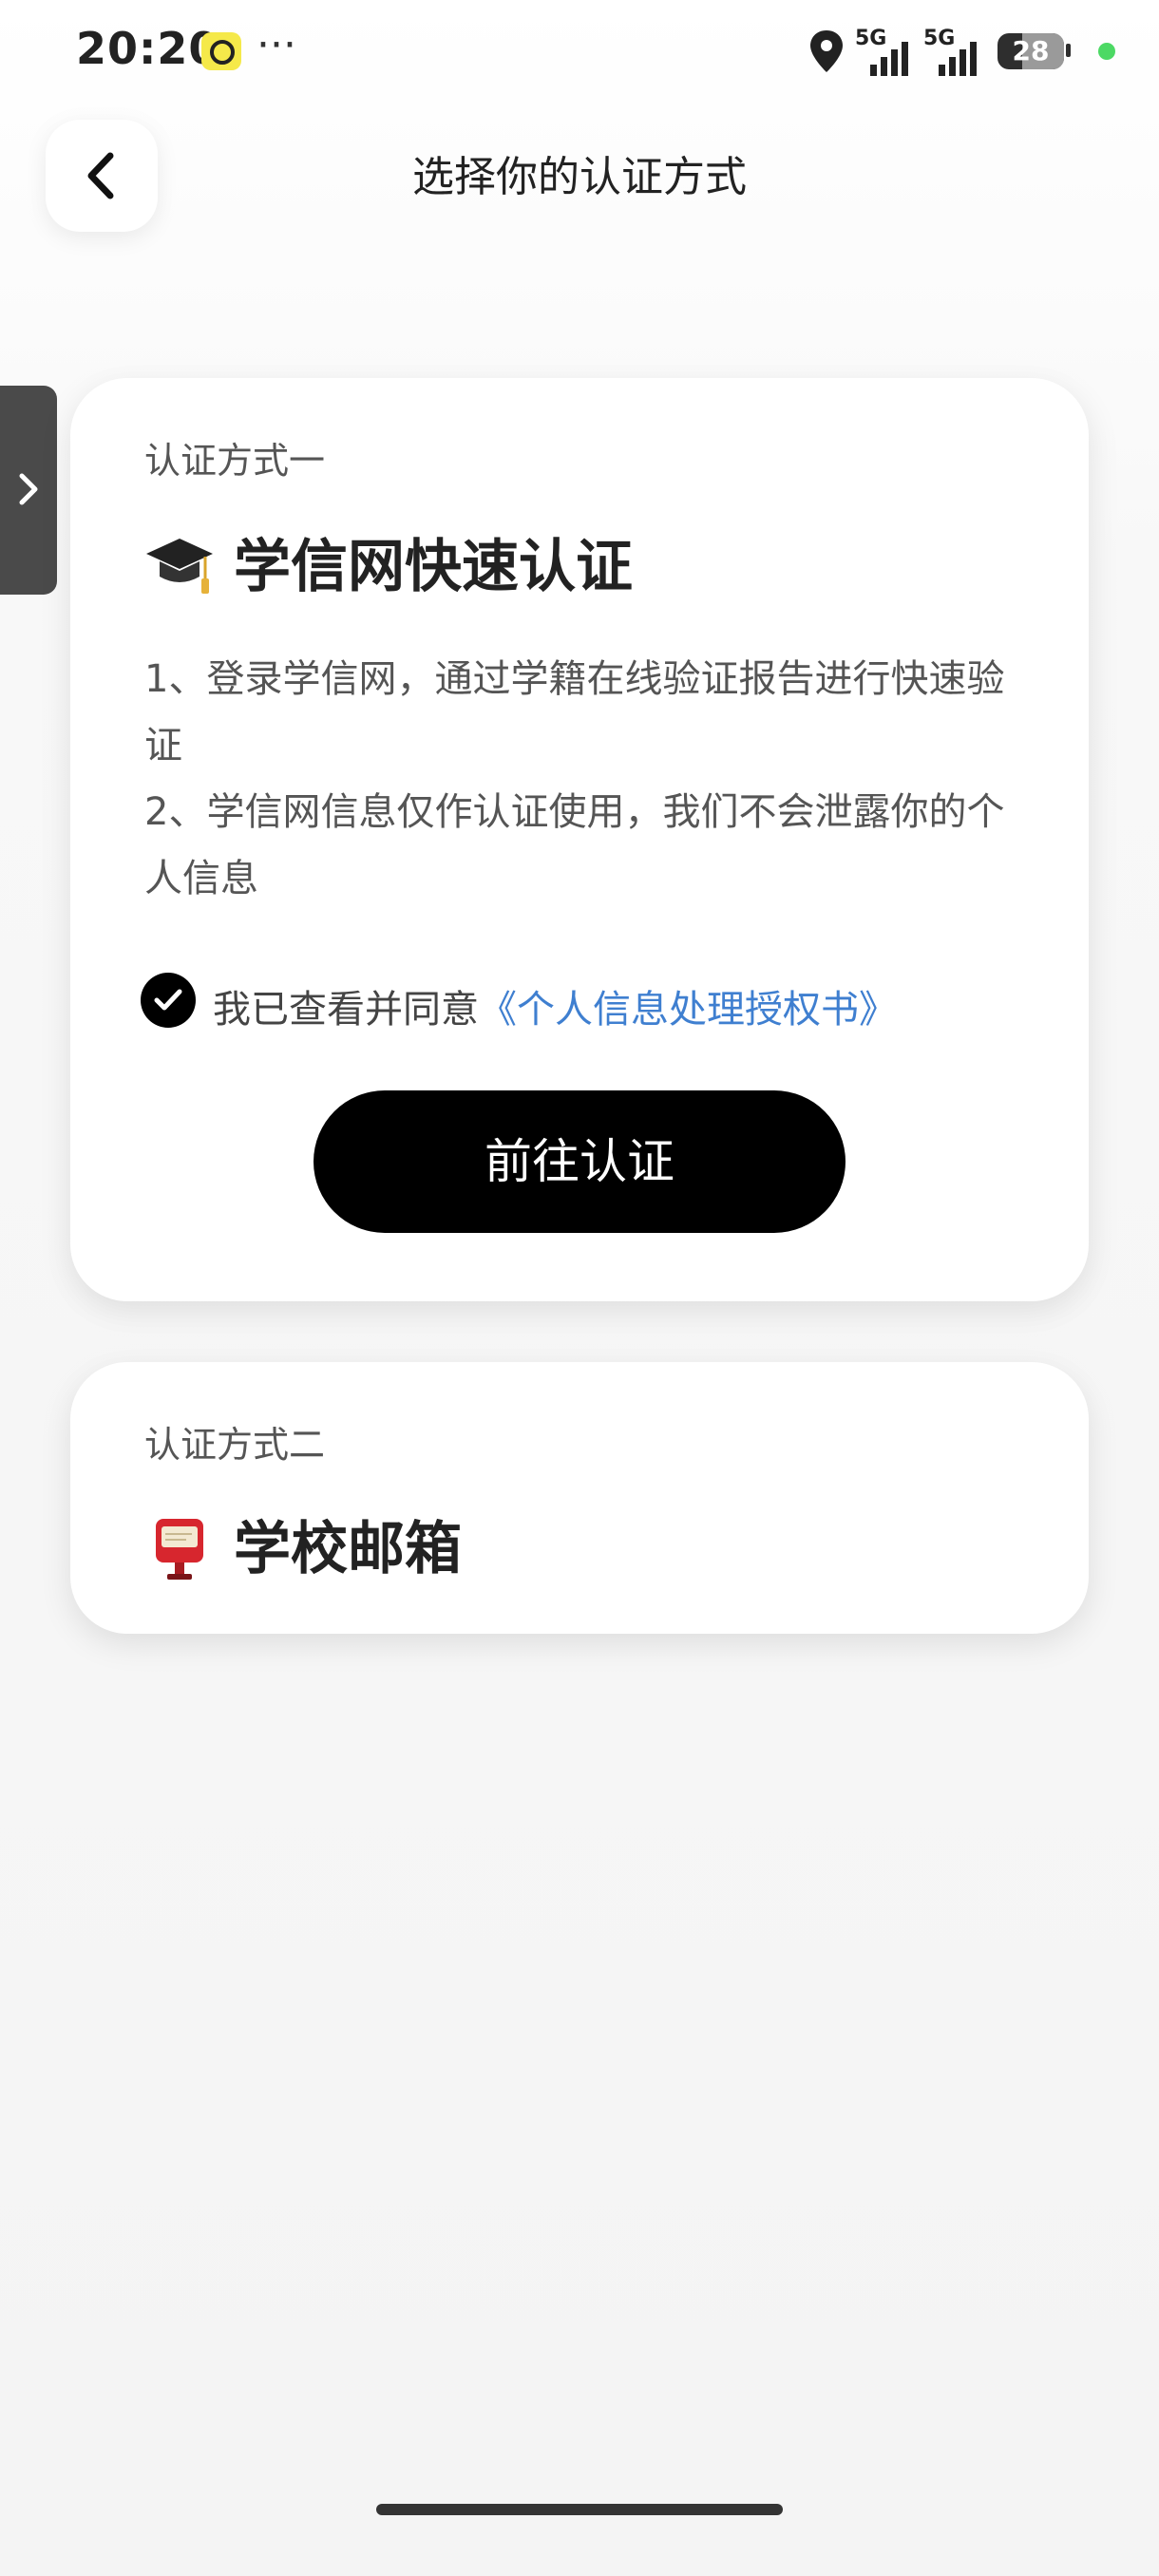 The image size is (1159, 2576). I want to click on consent-row: 我已查看并同意《个人信息处理授权书》, so click(597, 1003).